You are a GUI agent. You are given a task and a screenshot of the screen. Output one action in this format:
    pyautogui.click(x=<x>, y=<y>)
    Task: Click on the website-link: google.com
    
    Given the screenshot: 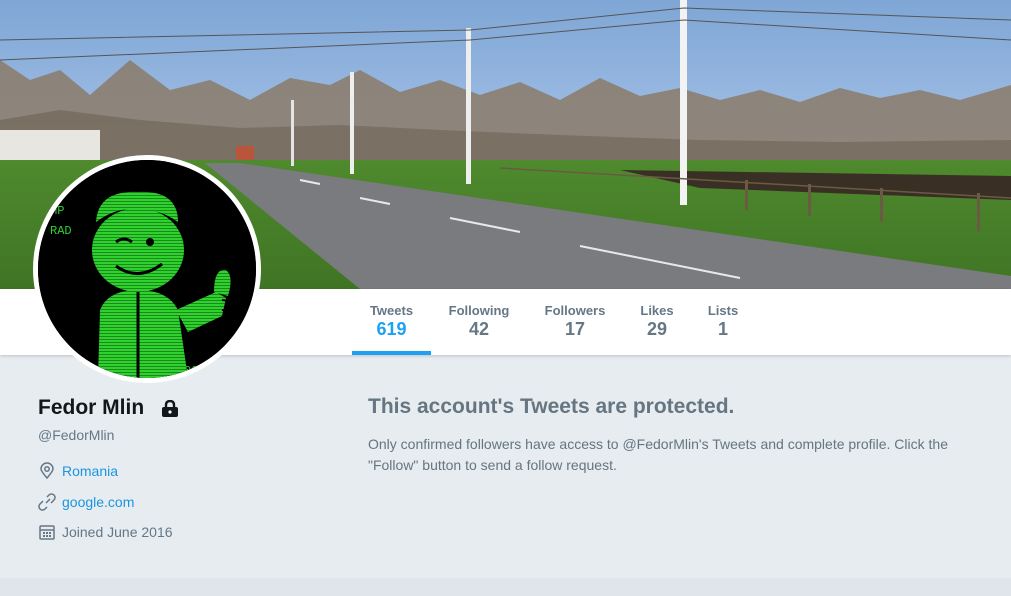 What is the action you would take?
    pyautogui.click(x=98, y=502)
    